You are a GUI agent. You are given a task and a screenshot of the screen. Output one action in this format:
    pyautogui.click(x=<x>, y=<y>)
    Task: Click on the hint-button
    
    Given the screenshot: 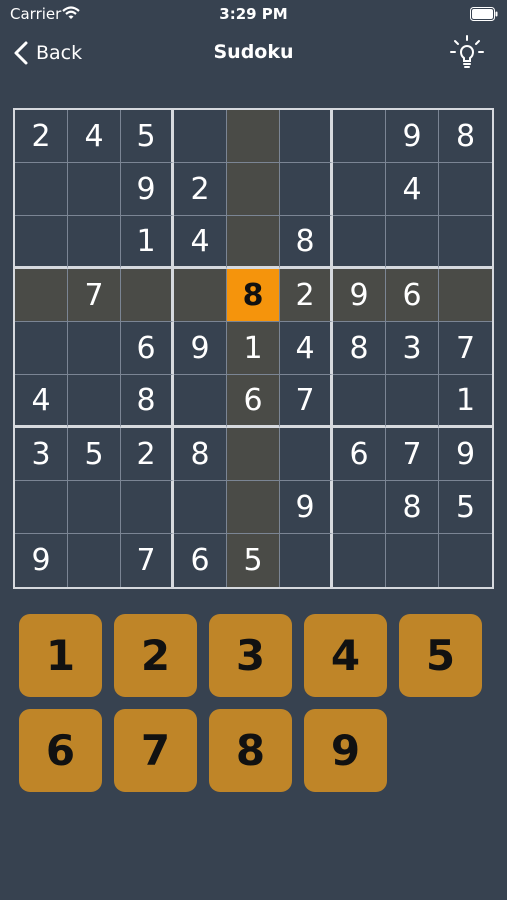 What is the action you would take?
    pyautogui.click(x=467, y=53)
    